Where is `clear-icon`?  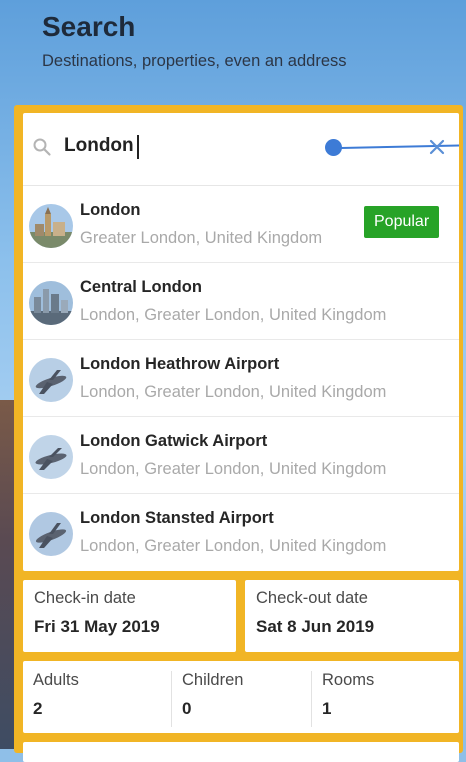 clear-icon is located at coordinates (437, 147).